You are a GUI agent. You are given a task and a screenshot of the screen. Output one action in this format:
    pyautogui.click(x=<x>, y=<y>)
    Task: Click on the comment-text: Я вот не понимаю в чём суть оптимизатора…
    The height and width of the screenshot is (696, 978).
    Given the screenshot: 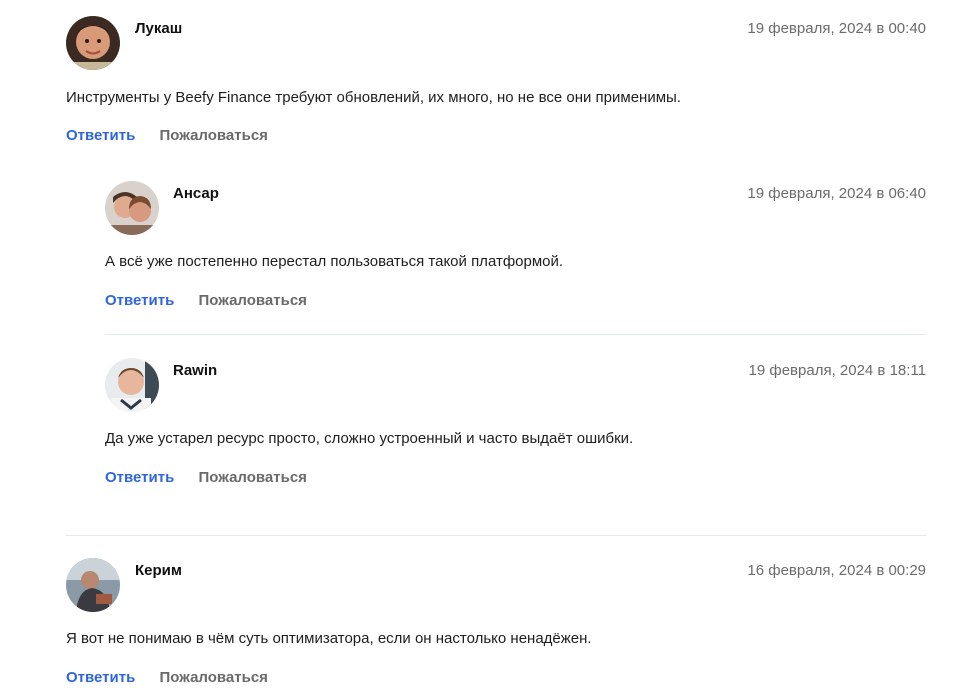 What is the action you would take?
    pyautogui.click(x=329, y=638)
    